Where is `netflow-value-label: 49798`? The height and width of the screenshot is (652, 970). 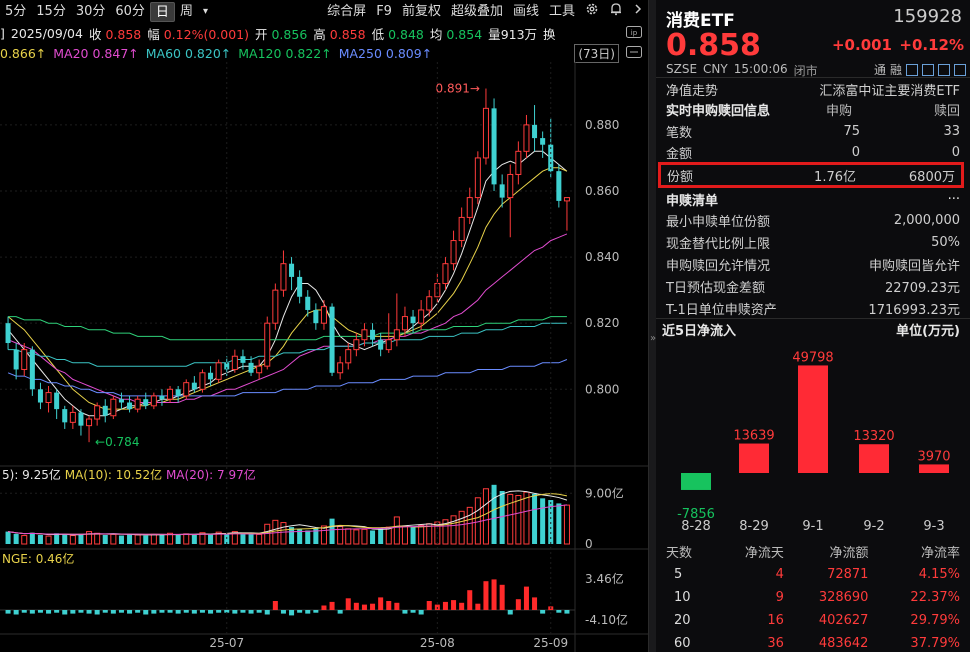
netflow-value-label: 49798 is located at coordinates (812, 357).